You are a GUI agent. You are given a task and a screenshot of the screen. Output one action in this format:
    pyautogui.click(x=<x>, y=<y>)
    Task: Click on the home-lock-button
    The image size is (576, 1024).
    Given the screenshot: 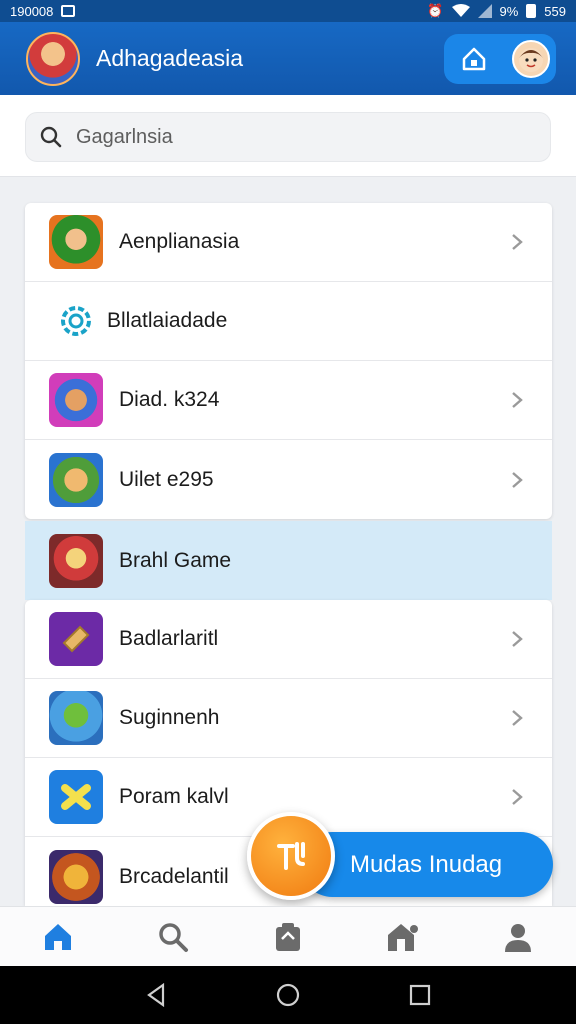 What is the action you would take?
    pyautogui.click(x=474, y=59)
    